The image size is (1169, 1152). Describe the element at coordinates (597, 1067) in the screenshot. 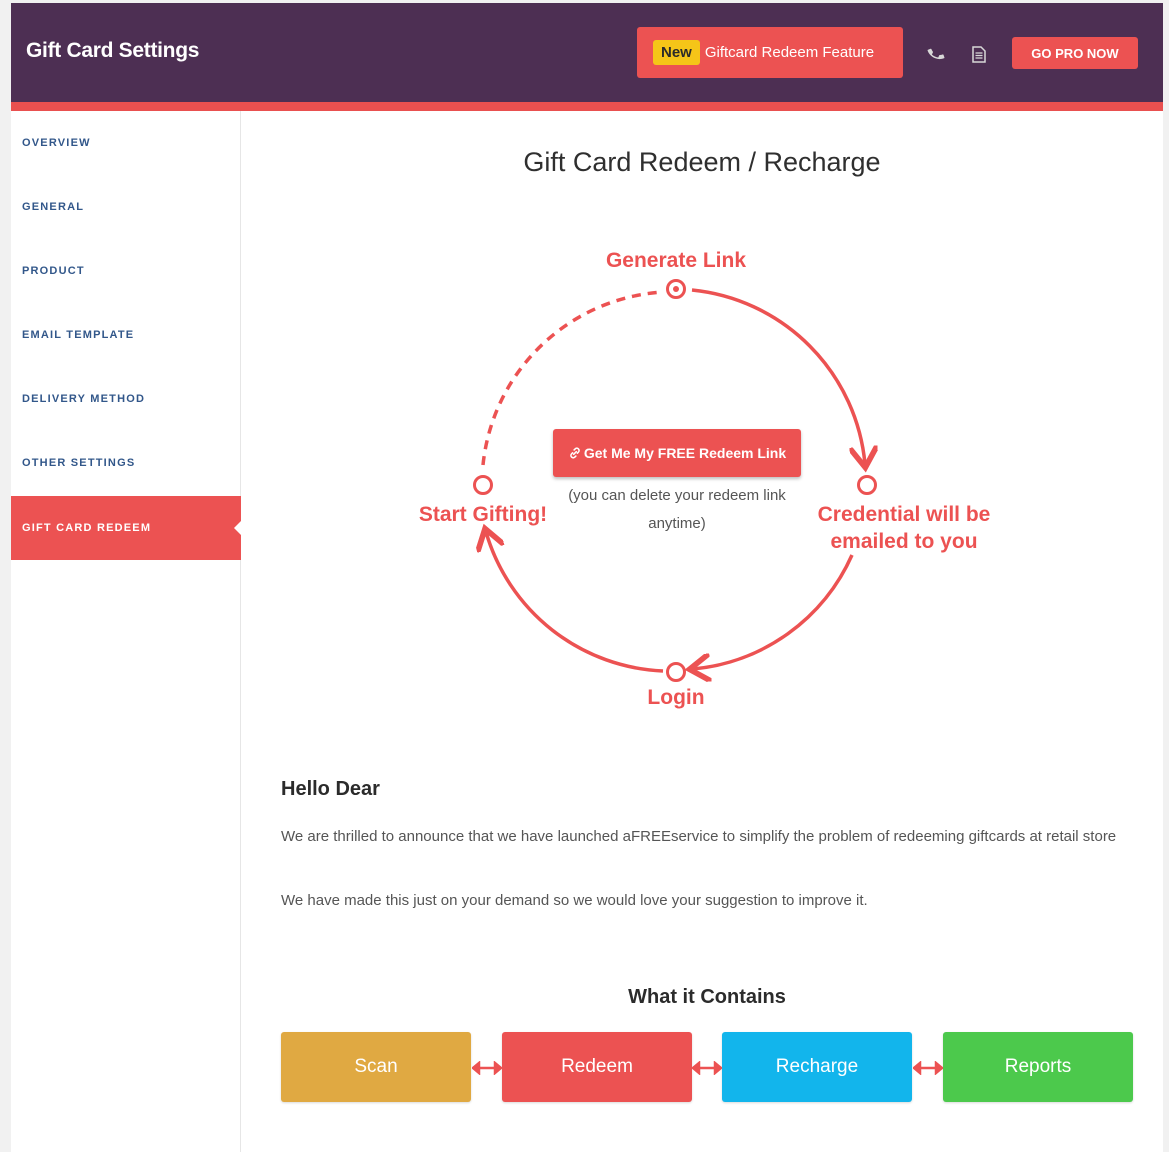

I see `feature-redeem: Redeem` at that location.